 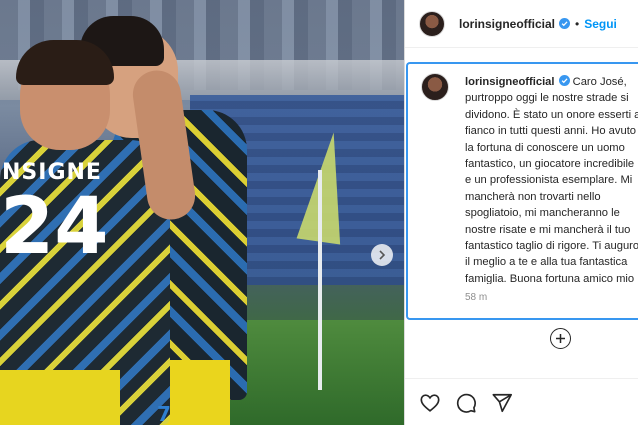 I want to click on paper-plane-icon, so click(x=502, y=403).